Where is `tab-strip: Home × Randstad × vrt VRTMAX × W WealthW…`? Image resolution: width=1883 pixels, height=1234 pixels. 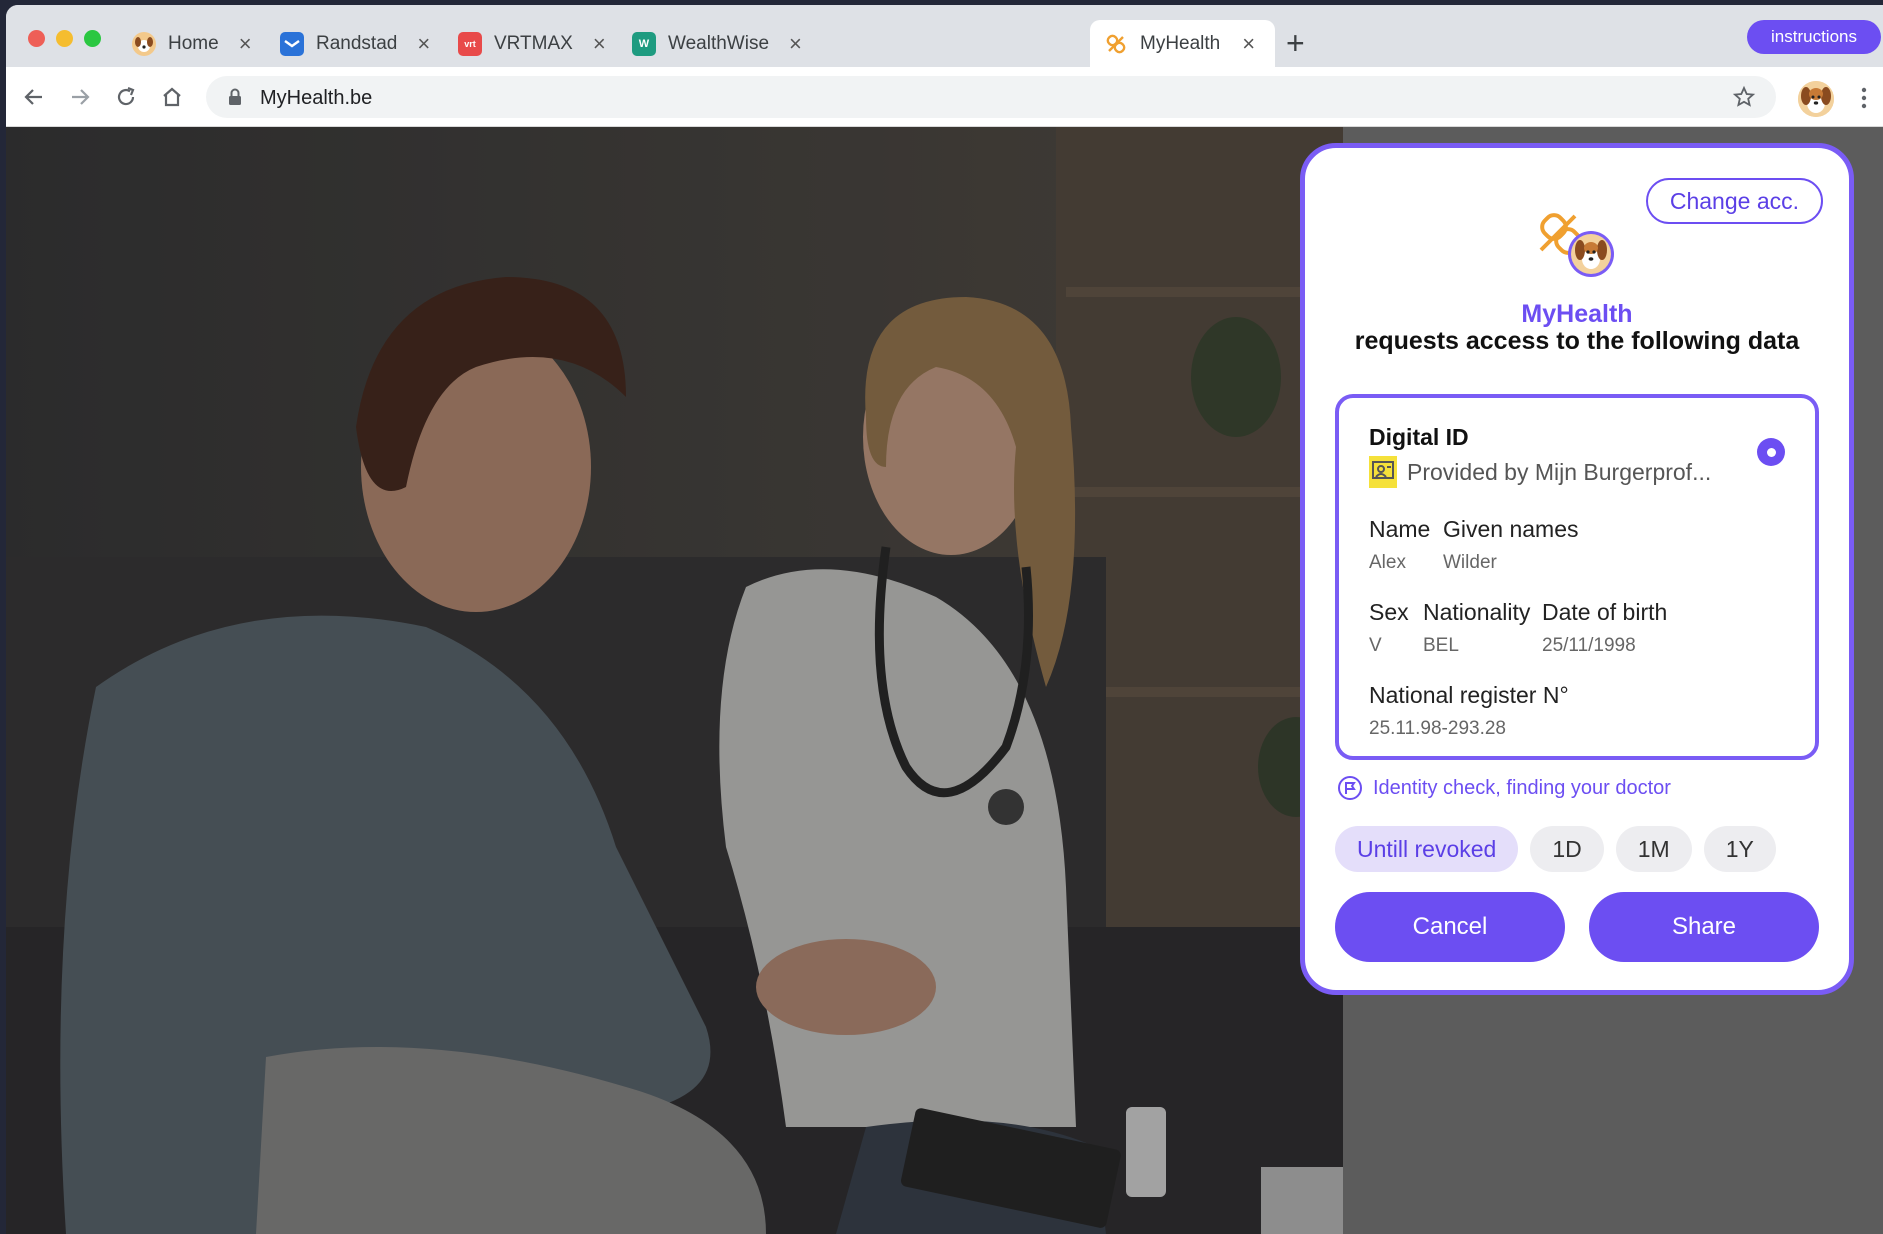 tab-strip: Home × Randstad × vrt VRTMAX × W WealthW… is located at coordinates (944, 36).